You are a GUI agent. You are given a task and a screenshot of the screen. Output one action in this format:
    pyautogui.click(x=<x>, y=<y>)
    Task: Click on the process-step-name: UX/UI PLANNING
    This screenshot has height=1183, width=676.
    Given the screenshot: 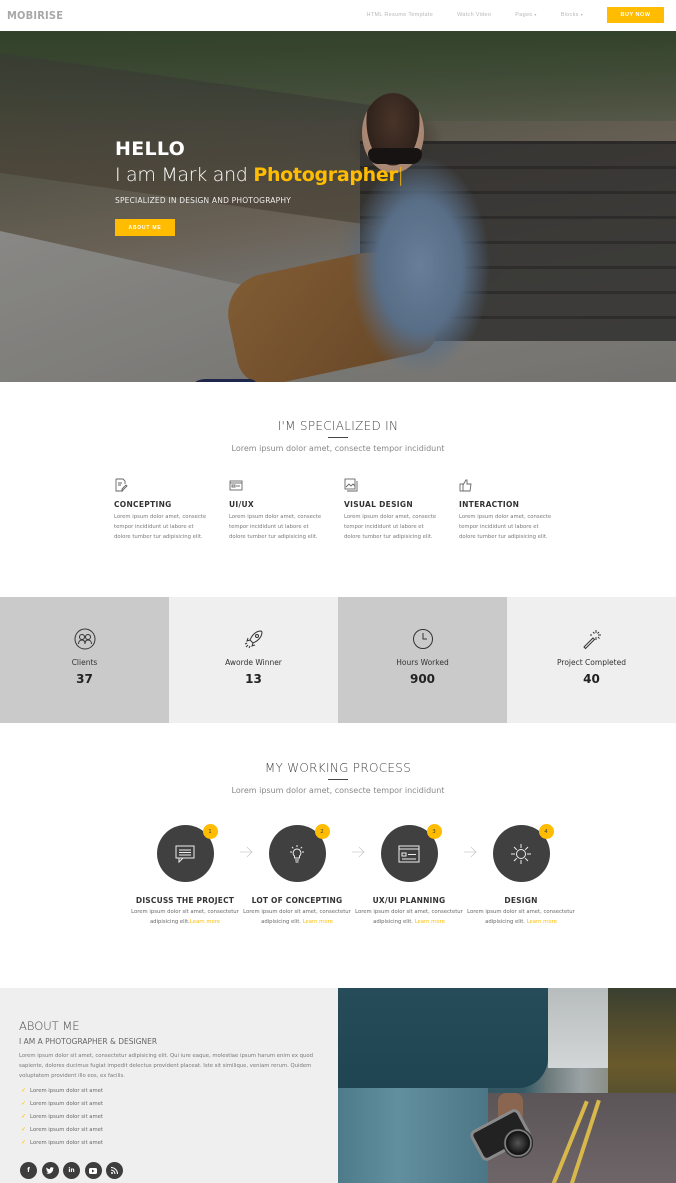 What is the action you would take?
    pyautogui.click(x=409, y=900)
    